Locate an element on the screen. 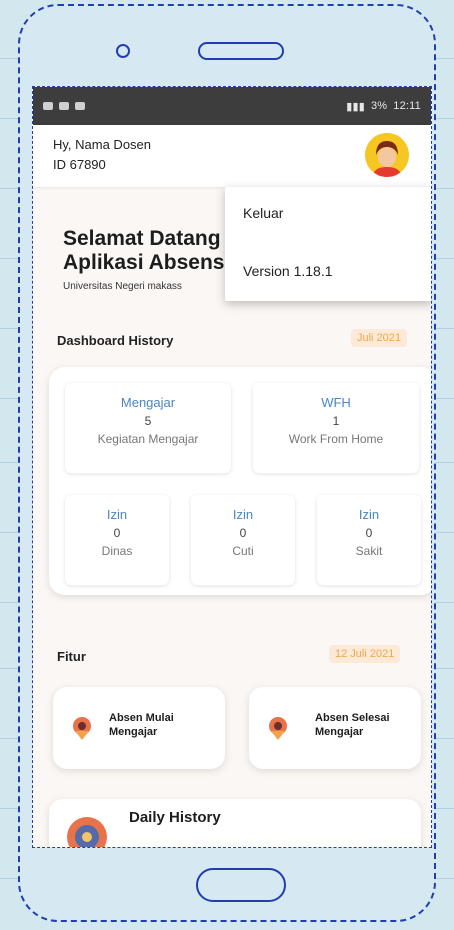 This screenshot has width=454, height=930. camera-icon is located at coordinates (123, 51).